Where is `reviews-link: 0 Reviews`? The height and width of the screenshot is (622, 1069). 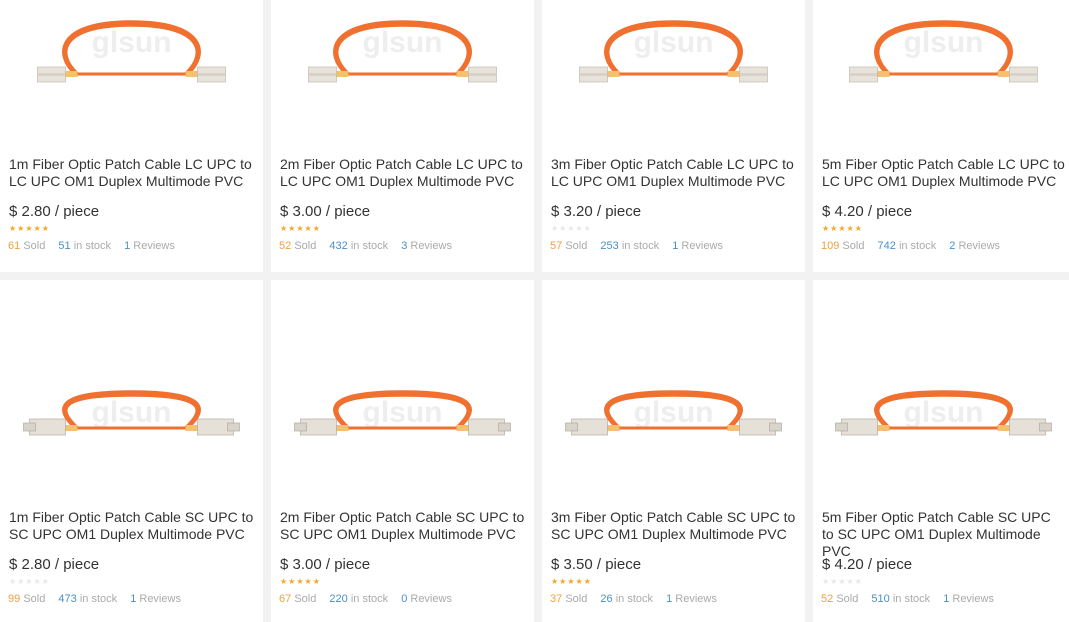 reviews-link: 0 Reviews is located at coordinates (426, 599).